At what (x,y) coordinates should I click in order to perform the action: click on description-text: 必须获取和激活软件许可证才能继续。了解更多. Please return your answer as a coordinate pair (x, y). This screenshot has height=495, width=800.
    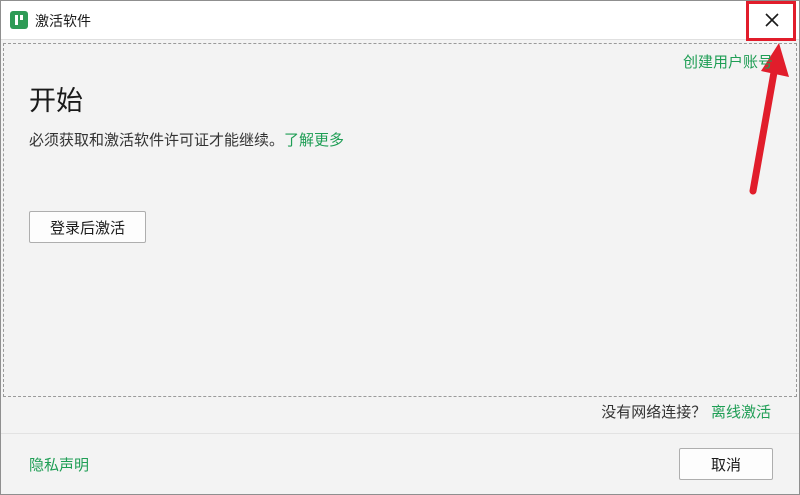
    Looking at the image, I should click on (186, 139).